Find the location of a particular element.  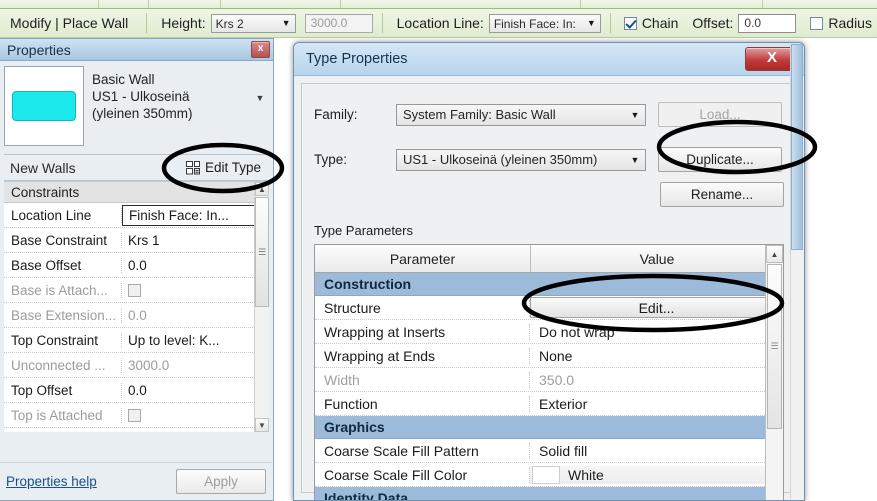

chain-checkbox is located at coordinates (630, 23).